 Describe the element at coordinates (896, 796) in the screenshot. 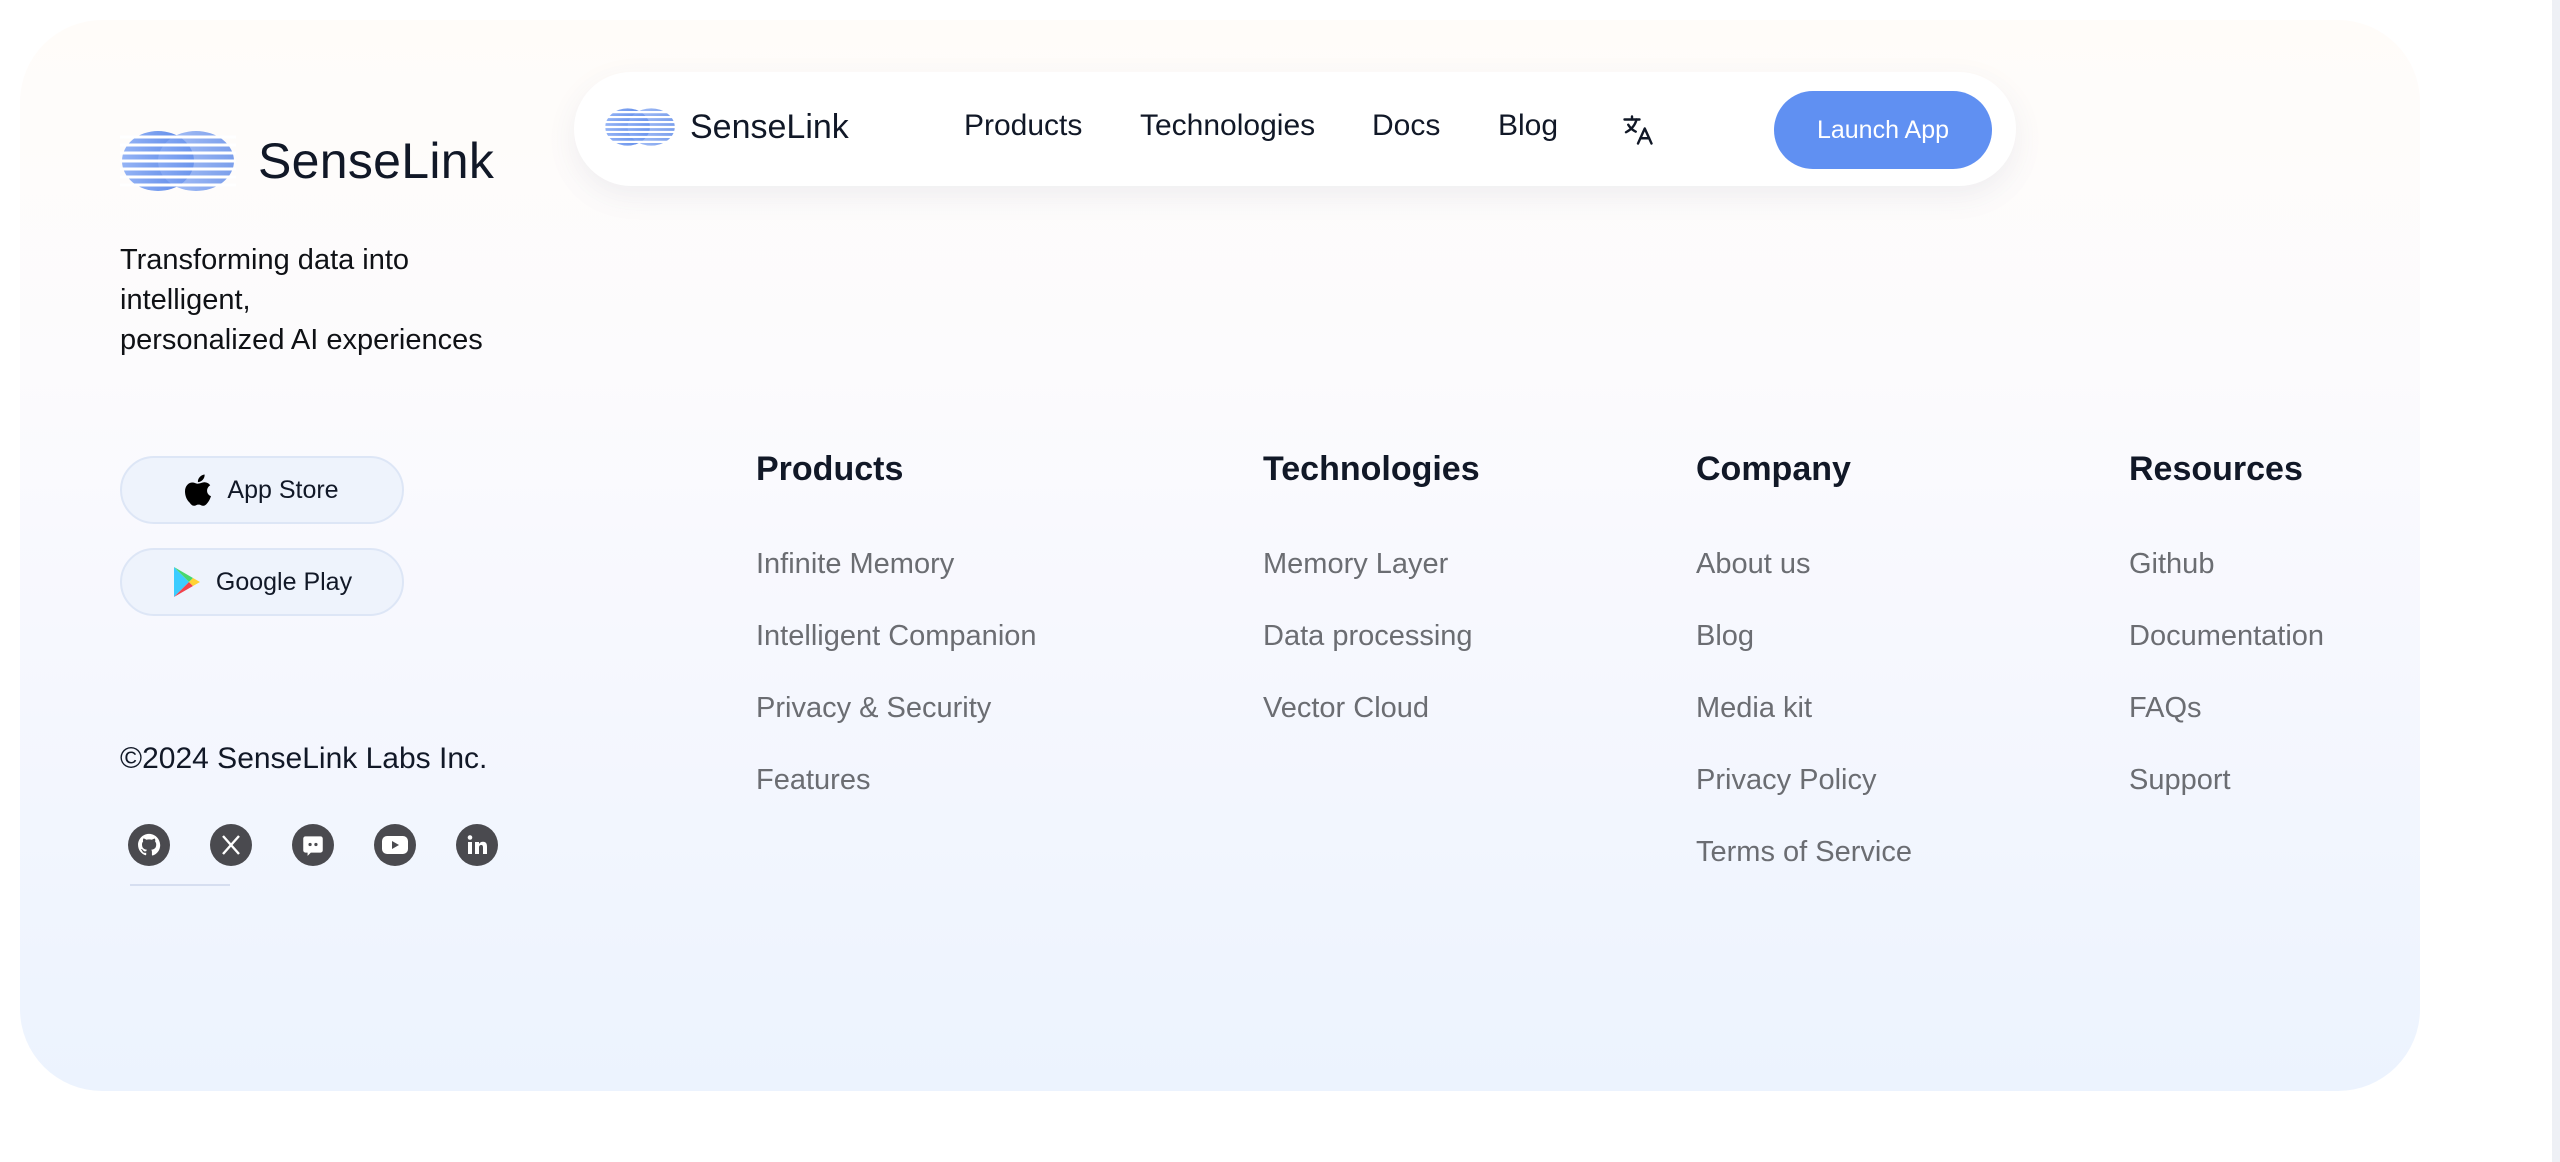

I see `footer-link: Features` at that location.